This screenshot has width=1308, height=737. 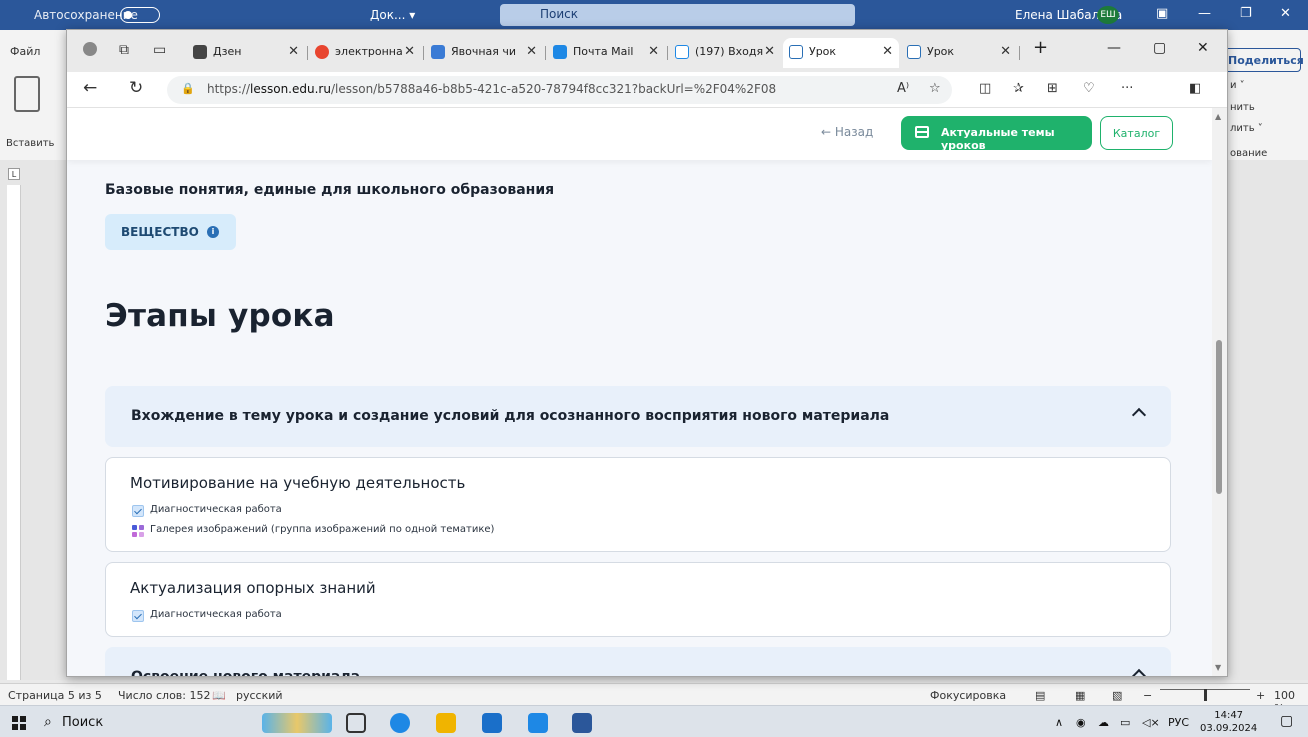 I want to click on taskbar-search: Поиск, so click(x=82, y=722).